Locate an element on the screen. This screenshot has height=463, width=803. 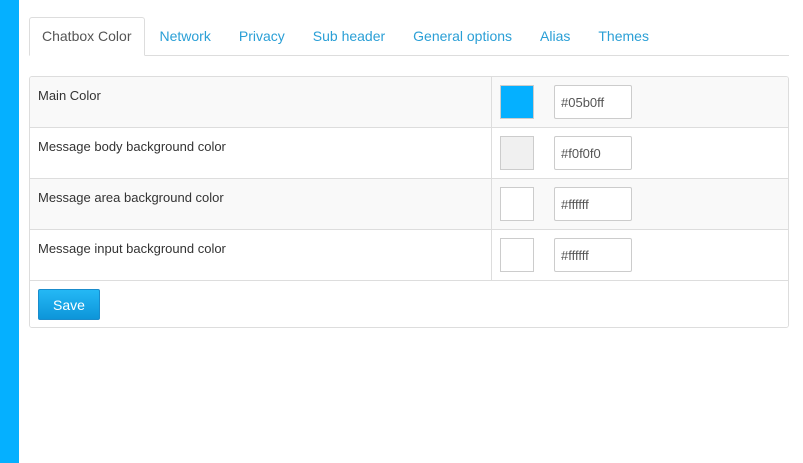
tab-chatbox-color: Chatbox Color is located at coordinates (87, 36).